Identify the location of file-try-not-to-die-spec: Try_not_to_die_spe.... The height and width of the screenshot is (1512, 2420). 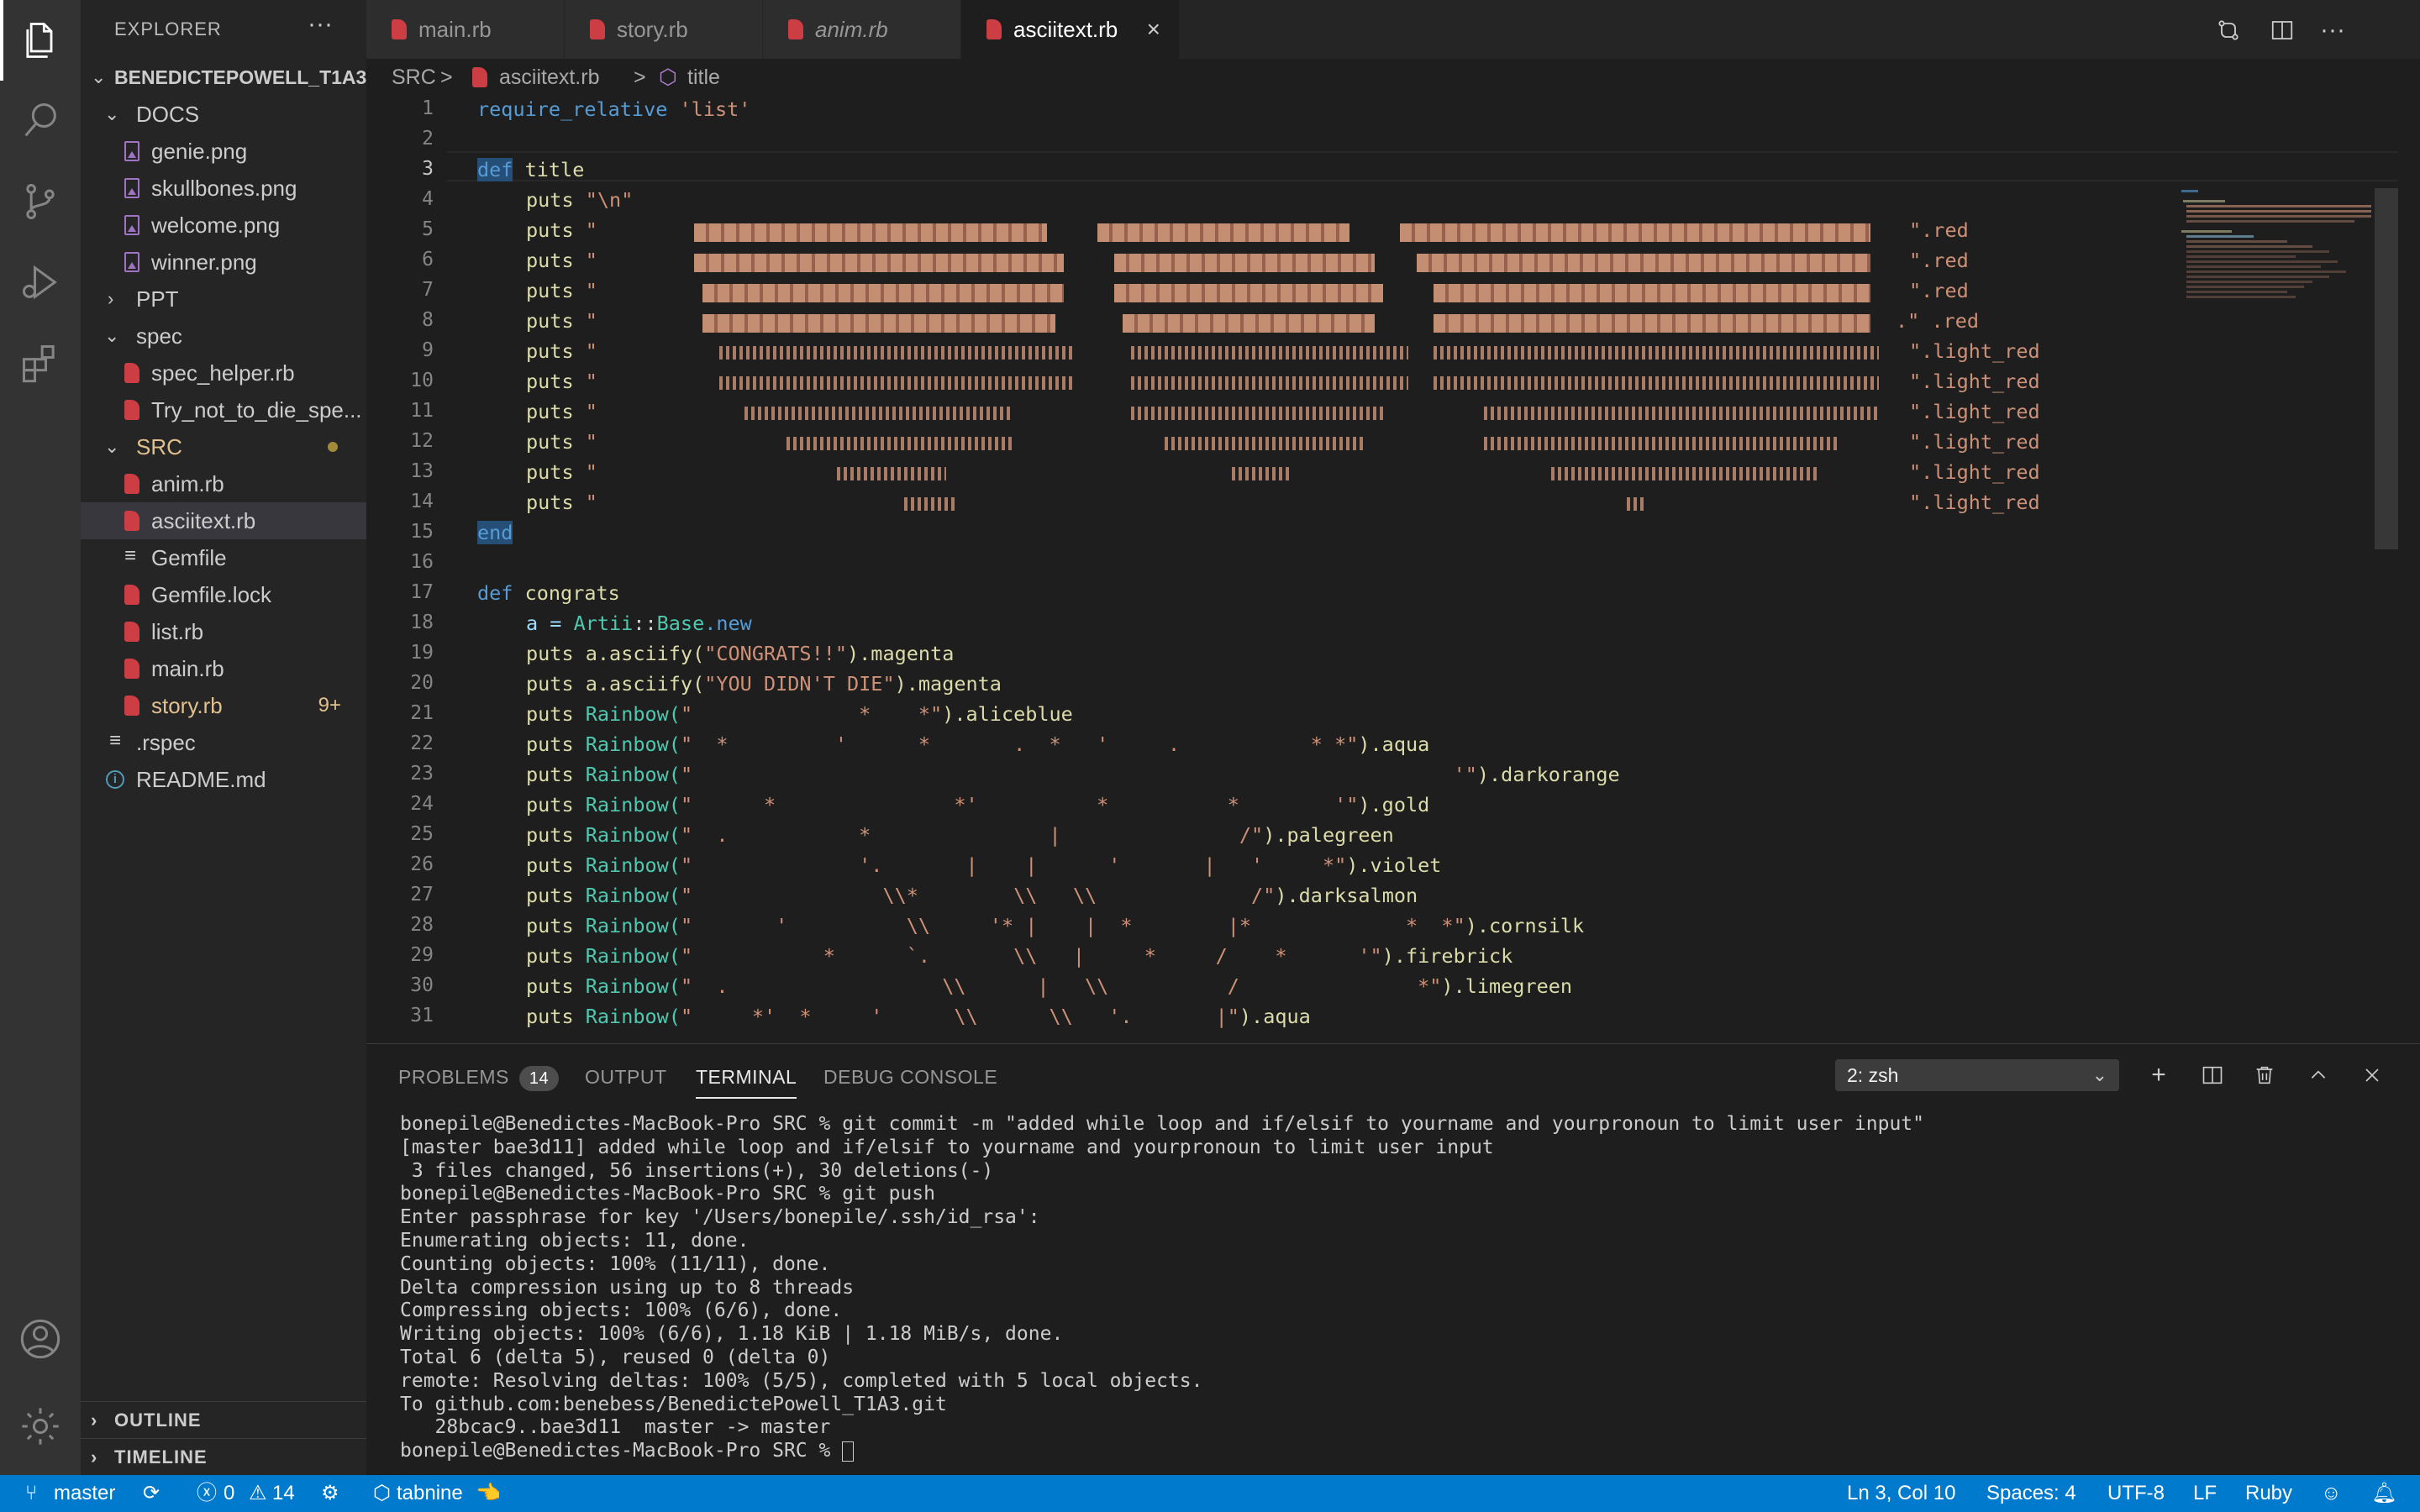
(224, 409).